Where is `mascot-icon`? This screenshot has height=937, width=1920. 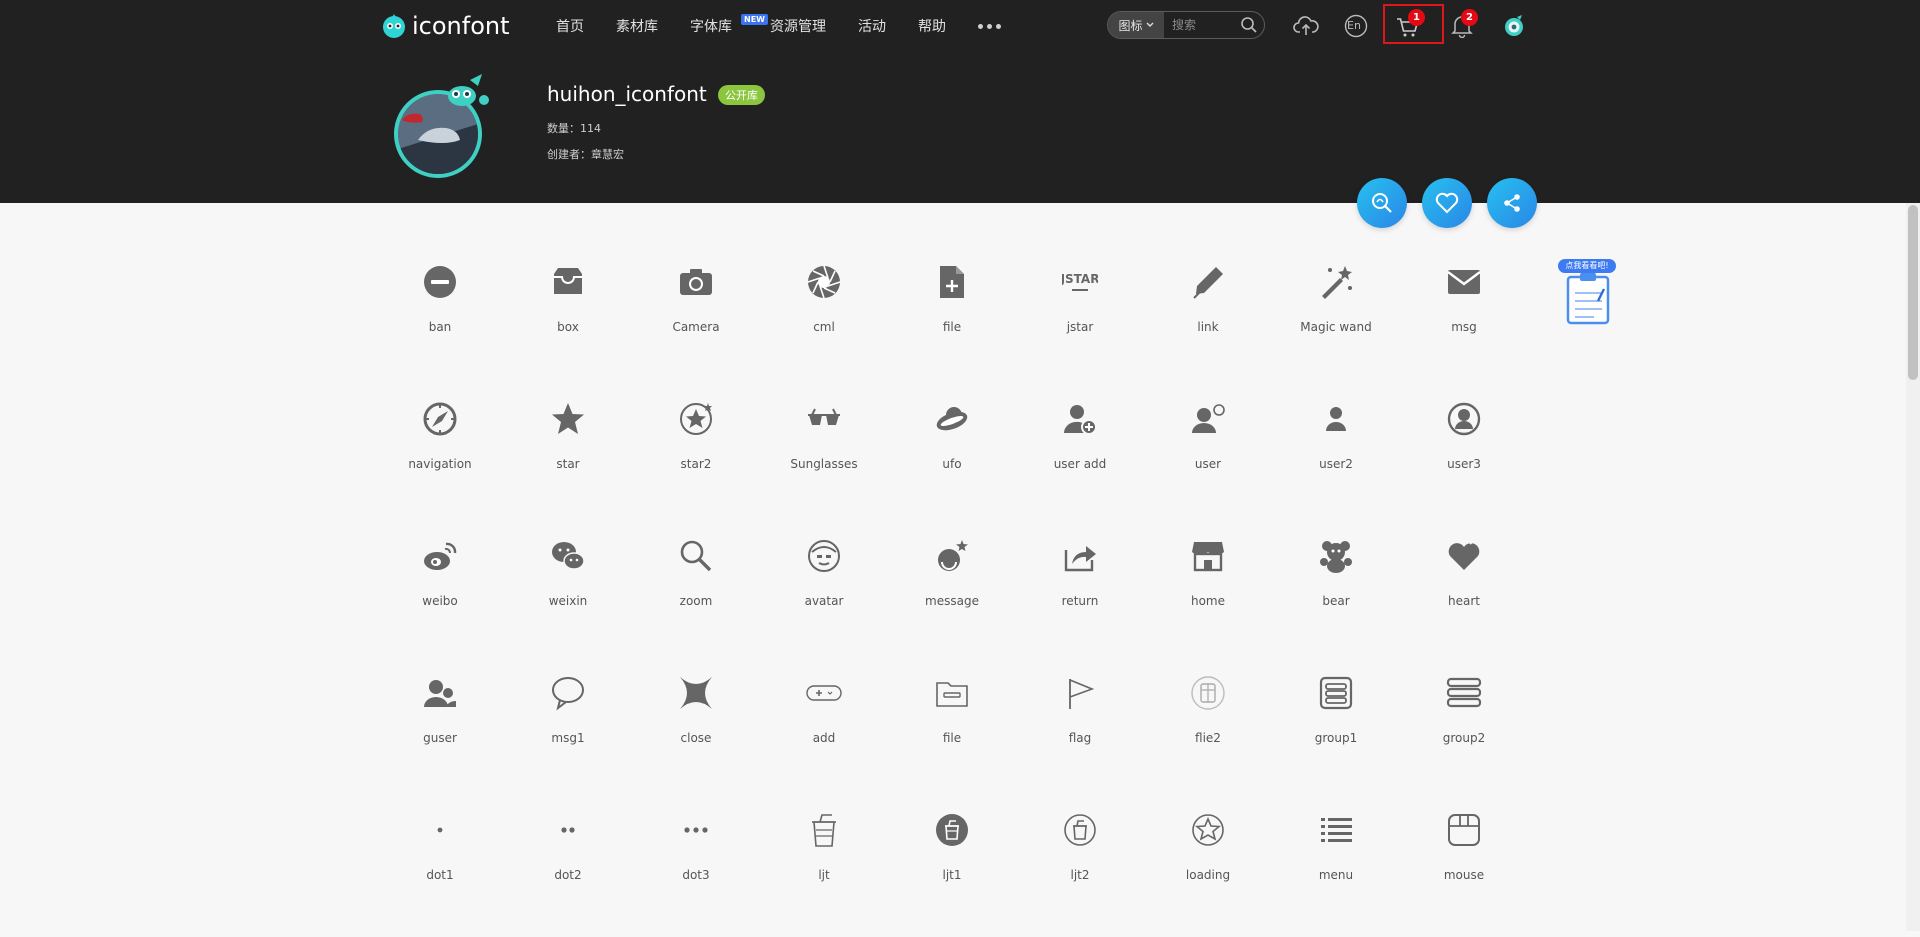 mascot-icon is located at coordinates (468, 90).